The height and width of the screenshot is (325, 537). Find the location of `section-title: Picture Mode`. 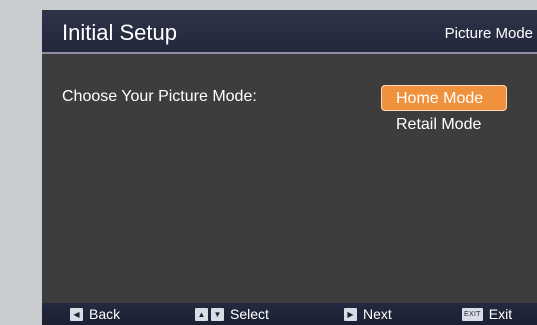

section-title: Picture Mode is located at coordinates (488, 33).